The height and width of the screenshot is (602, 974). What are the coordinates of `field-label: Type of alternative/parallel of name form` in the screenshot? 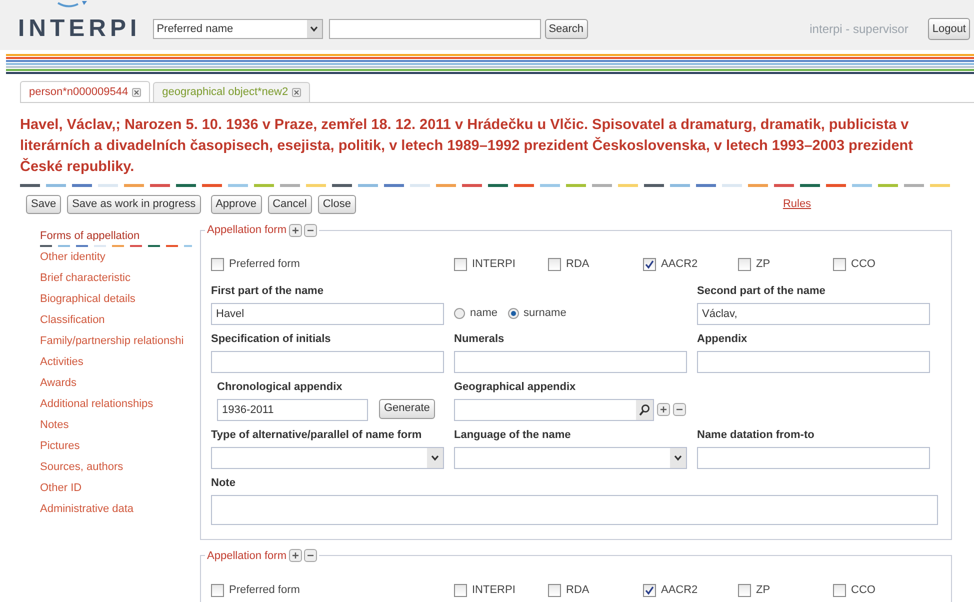 It's located at (317, 435).